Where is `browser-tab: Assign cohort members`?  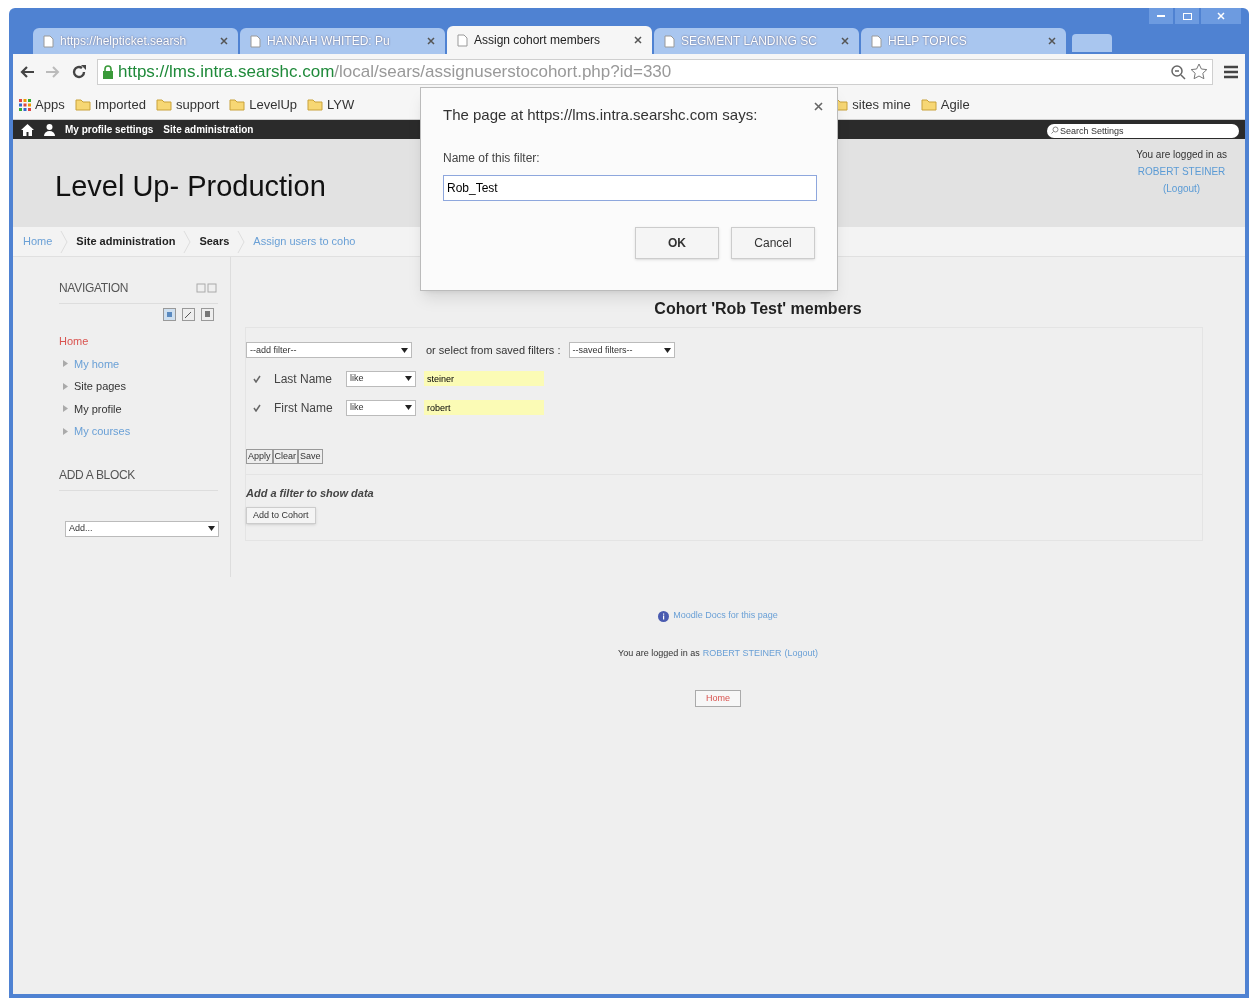 browser-tab: Assign cohort members is located at coordinates (549, 40).